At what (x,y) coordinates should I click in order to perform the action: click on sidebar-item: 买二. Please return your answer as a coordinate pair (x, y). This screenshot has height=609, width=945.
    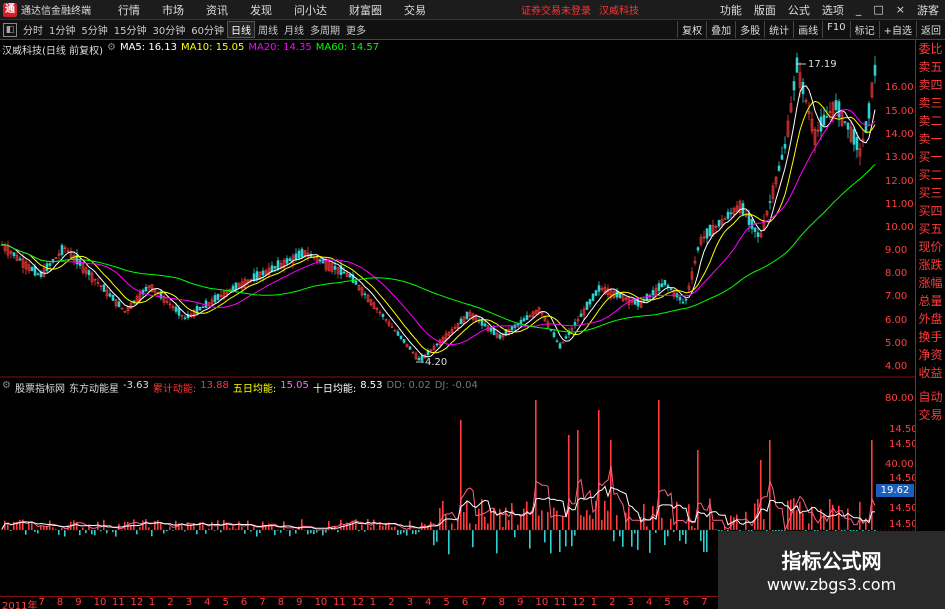
    Looking at the image, I should click on (930, 175).